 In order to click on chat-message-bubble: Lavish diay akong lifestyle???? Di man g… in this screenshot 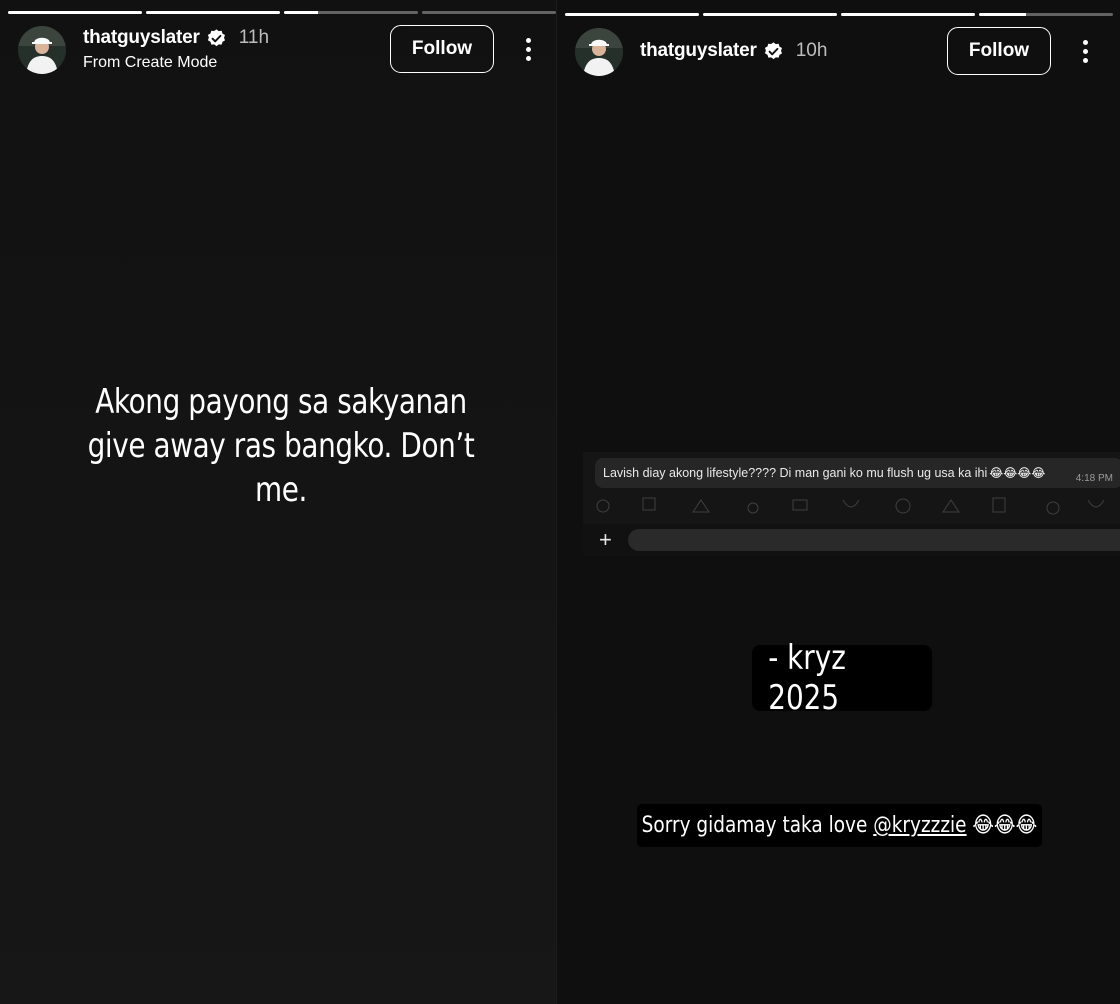, I will do `click(857, 473)`.